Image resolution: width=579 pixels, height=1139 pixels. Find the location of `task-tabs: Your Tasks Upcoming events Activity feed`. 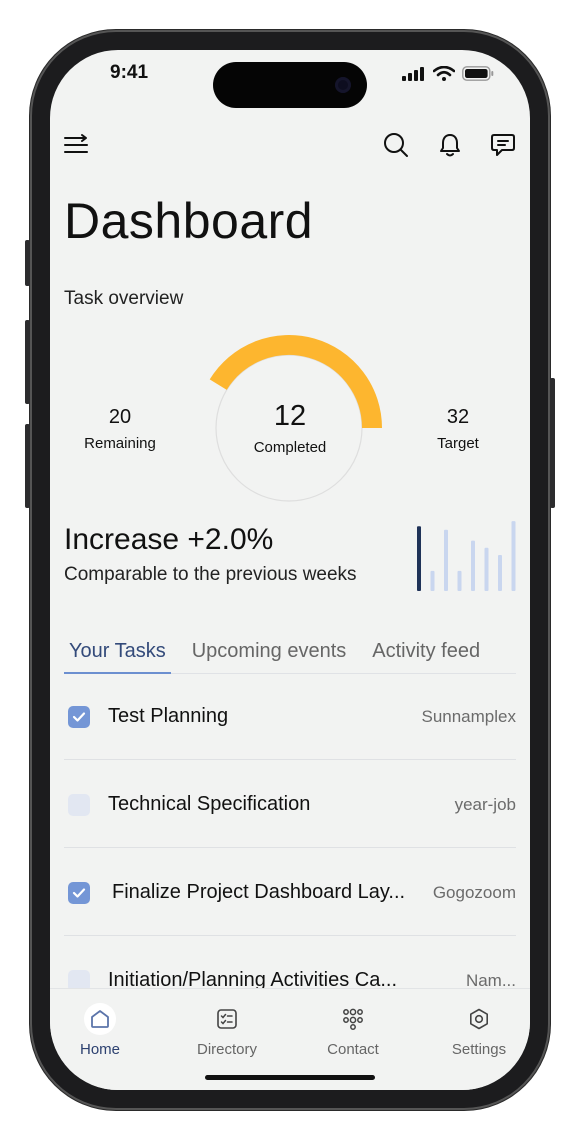

task-tabs: Your Tasks Upcoming events Activity feed is located at coordinates (290, 657).